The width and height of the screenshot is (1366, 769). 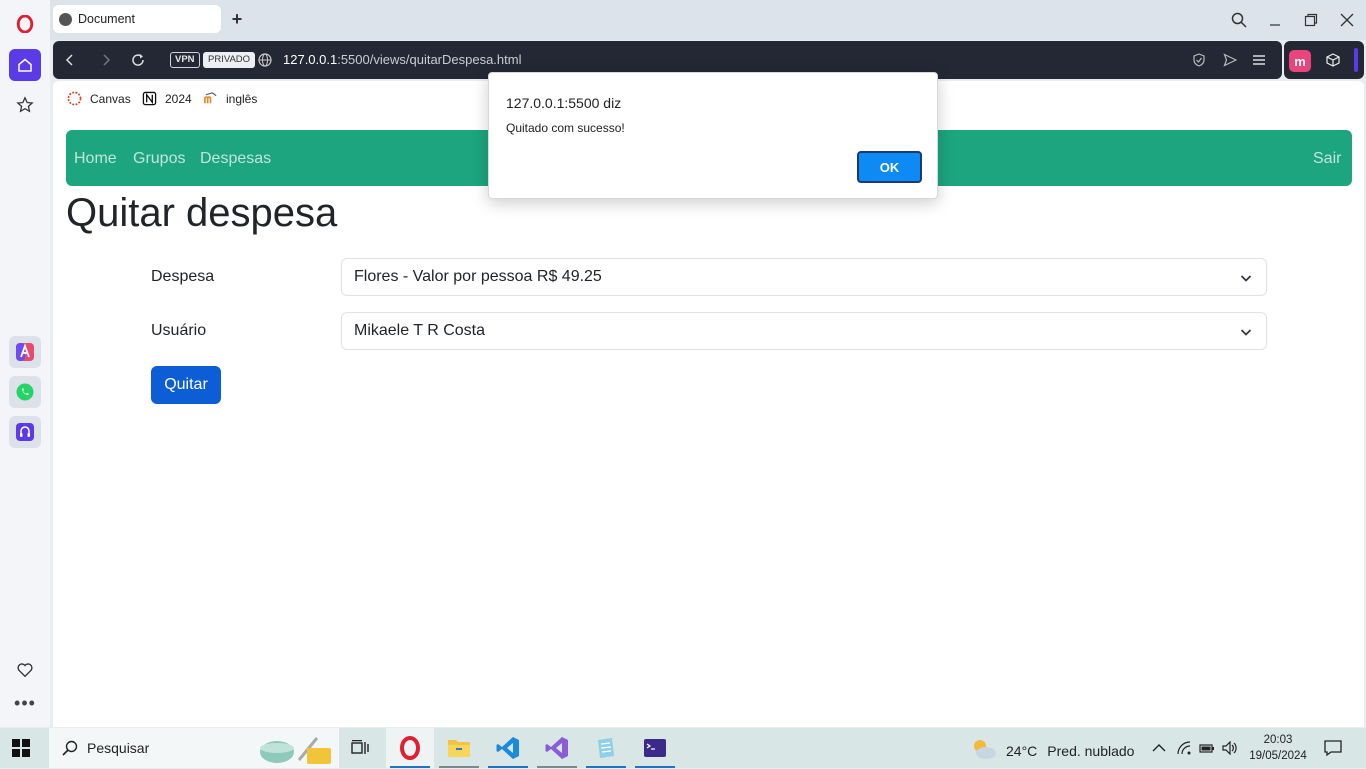 I want to click on dialog-ok-button: OK, so click(x=889, y=167).